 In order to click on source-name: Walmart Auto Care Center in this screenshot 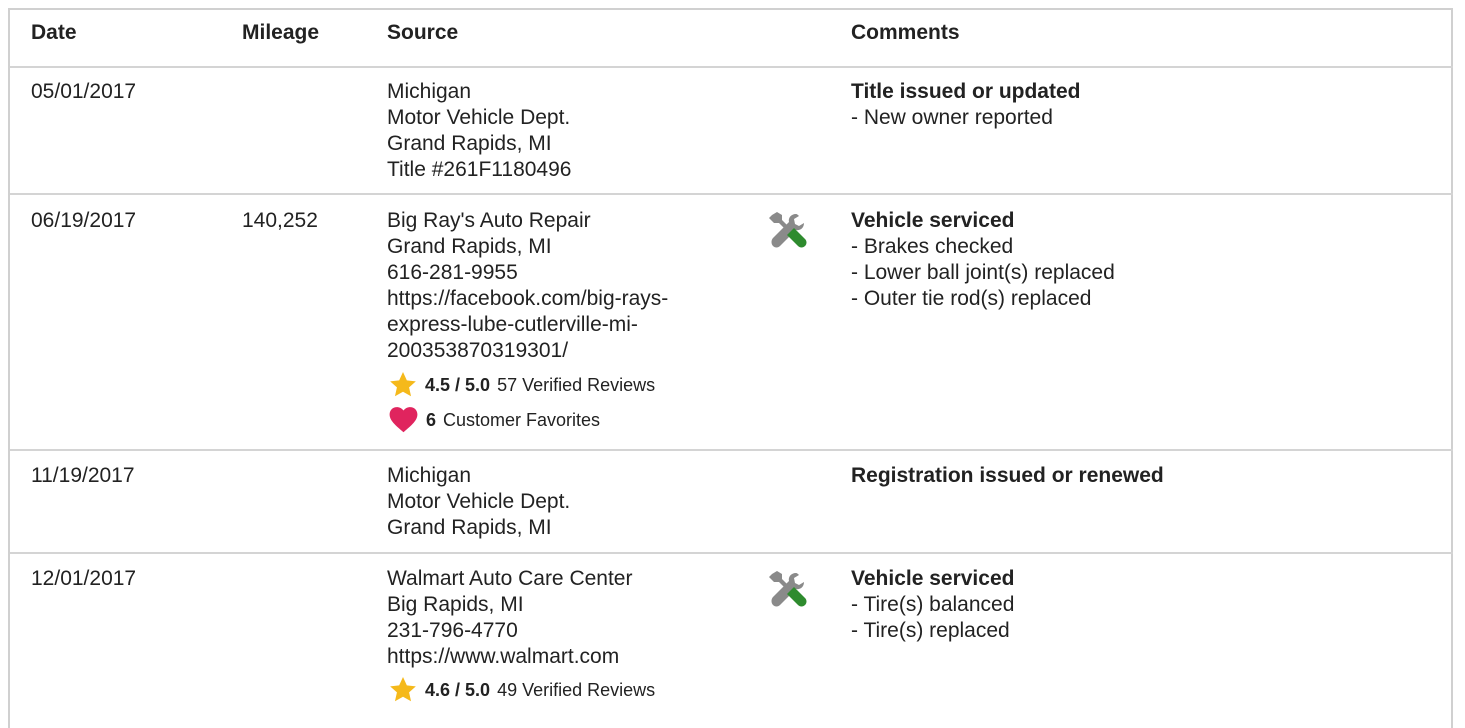, I will do `click(510, 578)`.